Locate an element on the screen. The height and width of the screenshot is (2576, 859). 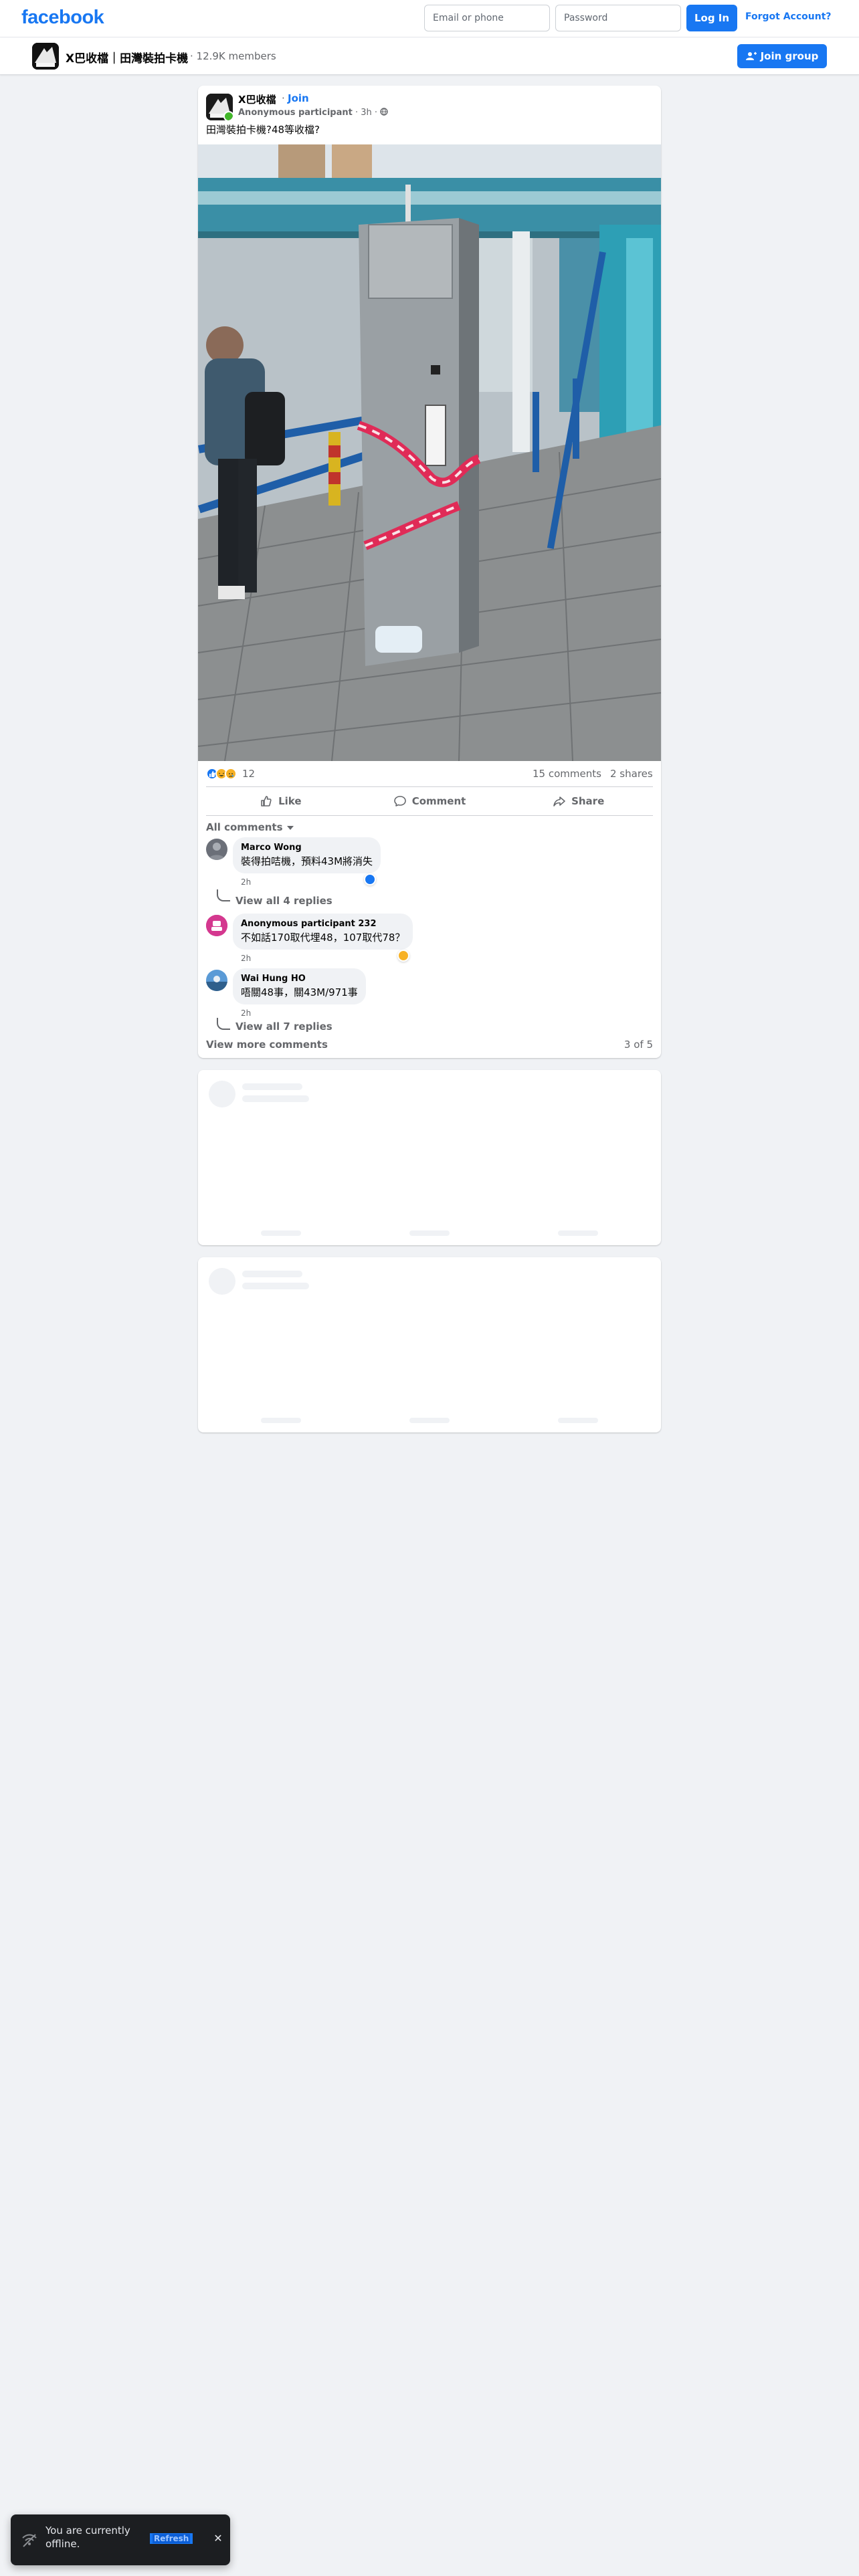
haha-reaction-icon is located at coordinates (403, 956).